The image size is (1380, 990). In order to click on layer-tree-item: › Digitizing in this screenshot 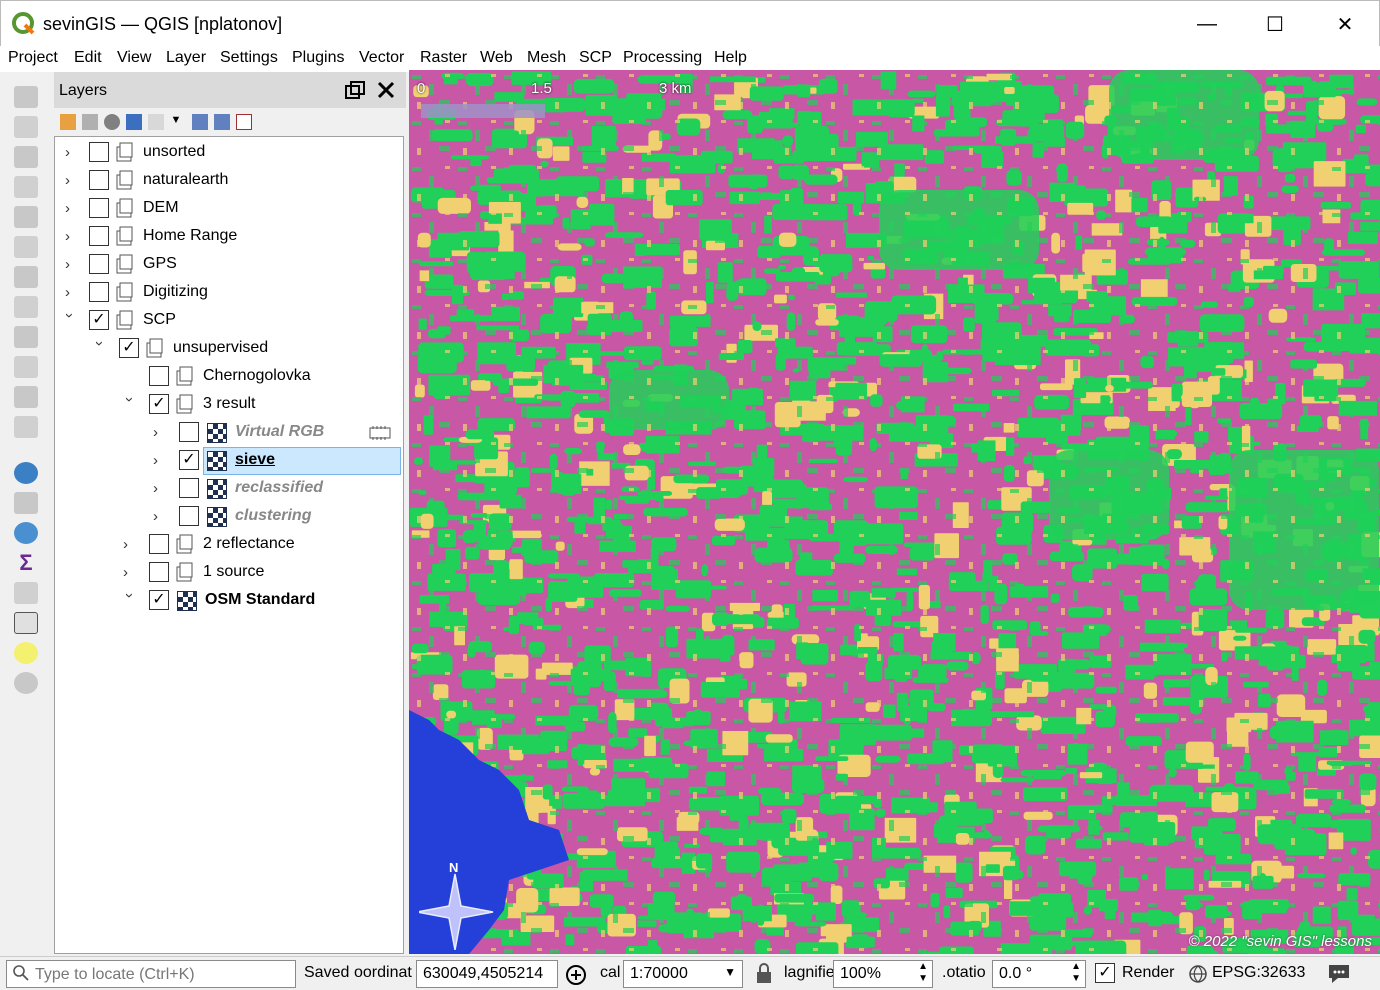, I will do `click(229, 293)`.